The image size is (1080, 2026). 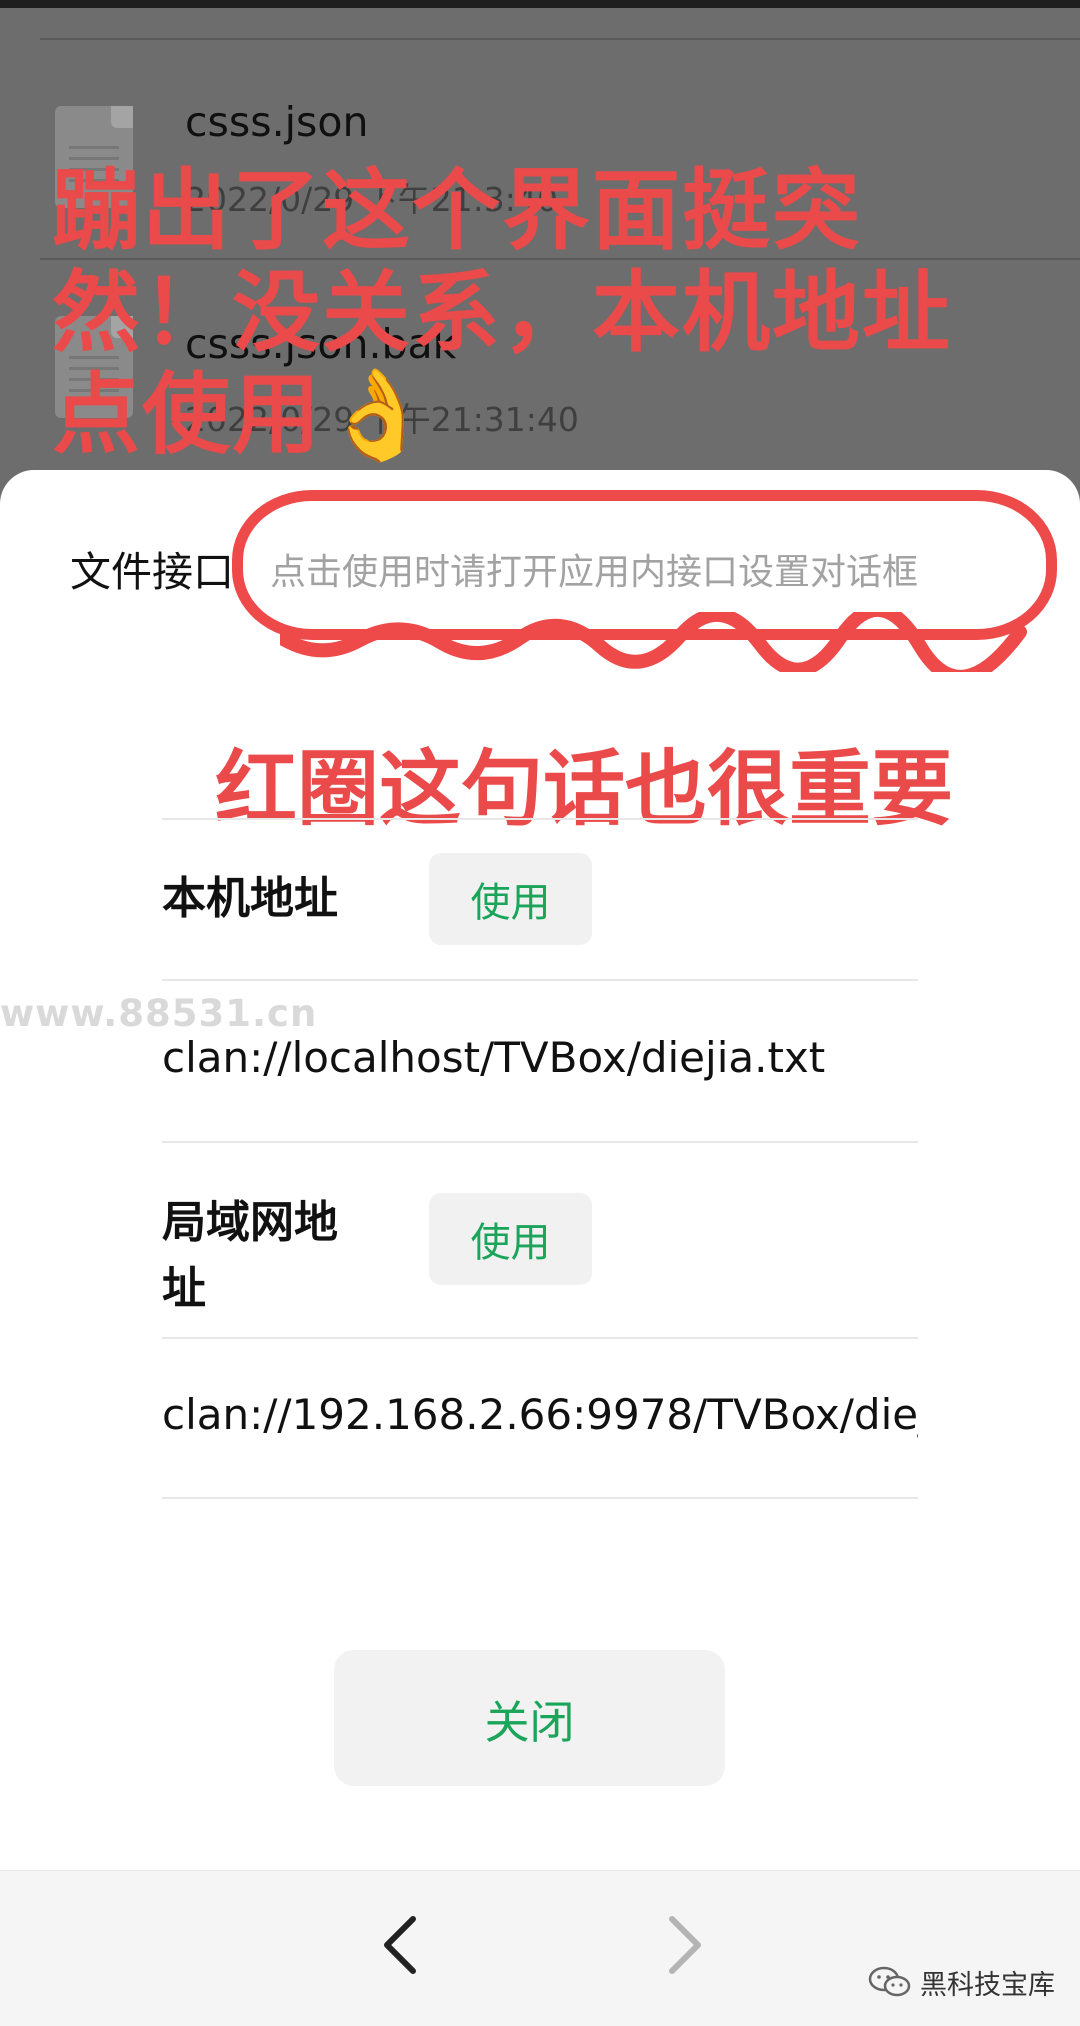 I want to click on lan-use-button: 使用, so click(x=510, y=1239).